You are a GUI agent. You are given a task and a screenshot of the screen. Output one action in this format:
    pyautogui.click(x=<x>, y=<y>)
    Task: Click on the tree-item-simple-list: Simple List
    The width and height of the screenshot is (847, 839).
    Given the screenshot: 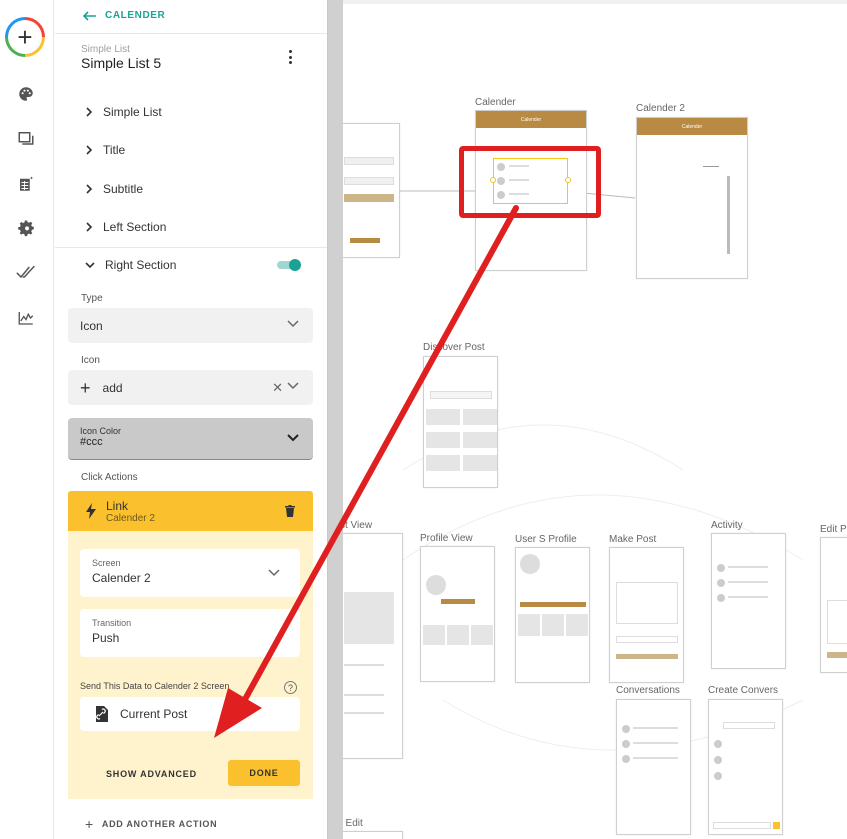 What is the action you would take?
    pyautogui.click(x=123, y=112)
    